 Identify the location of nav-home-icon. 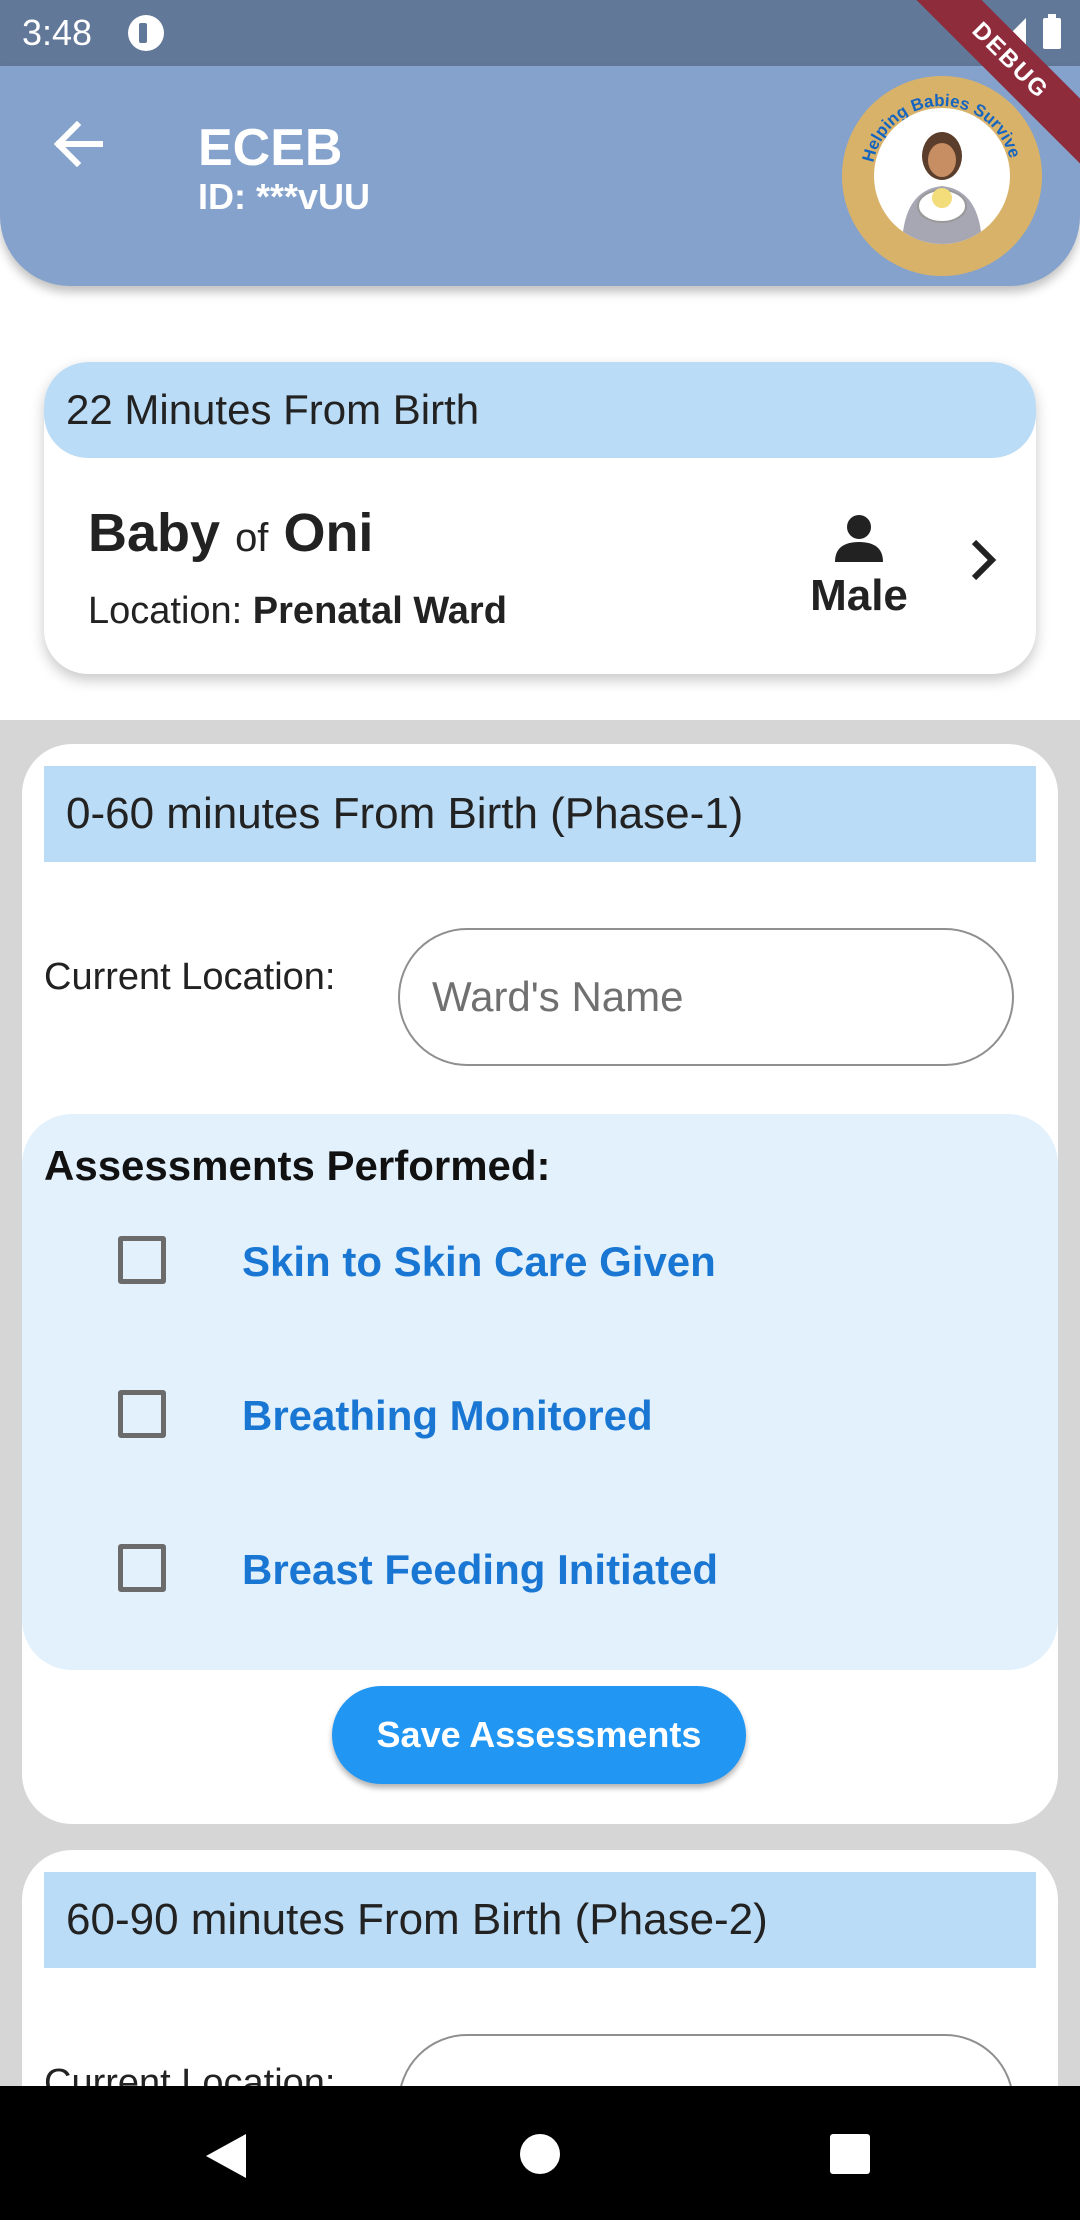
(540, 2154).